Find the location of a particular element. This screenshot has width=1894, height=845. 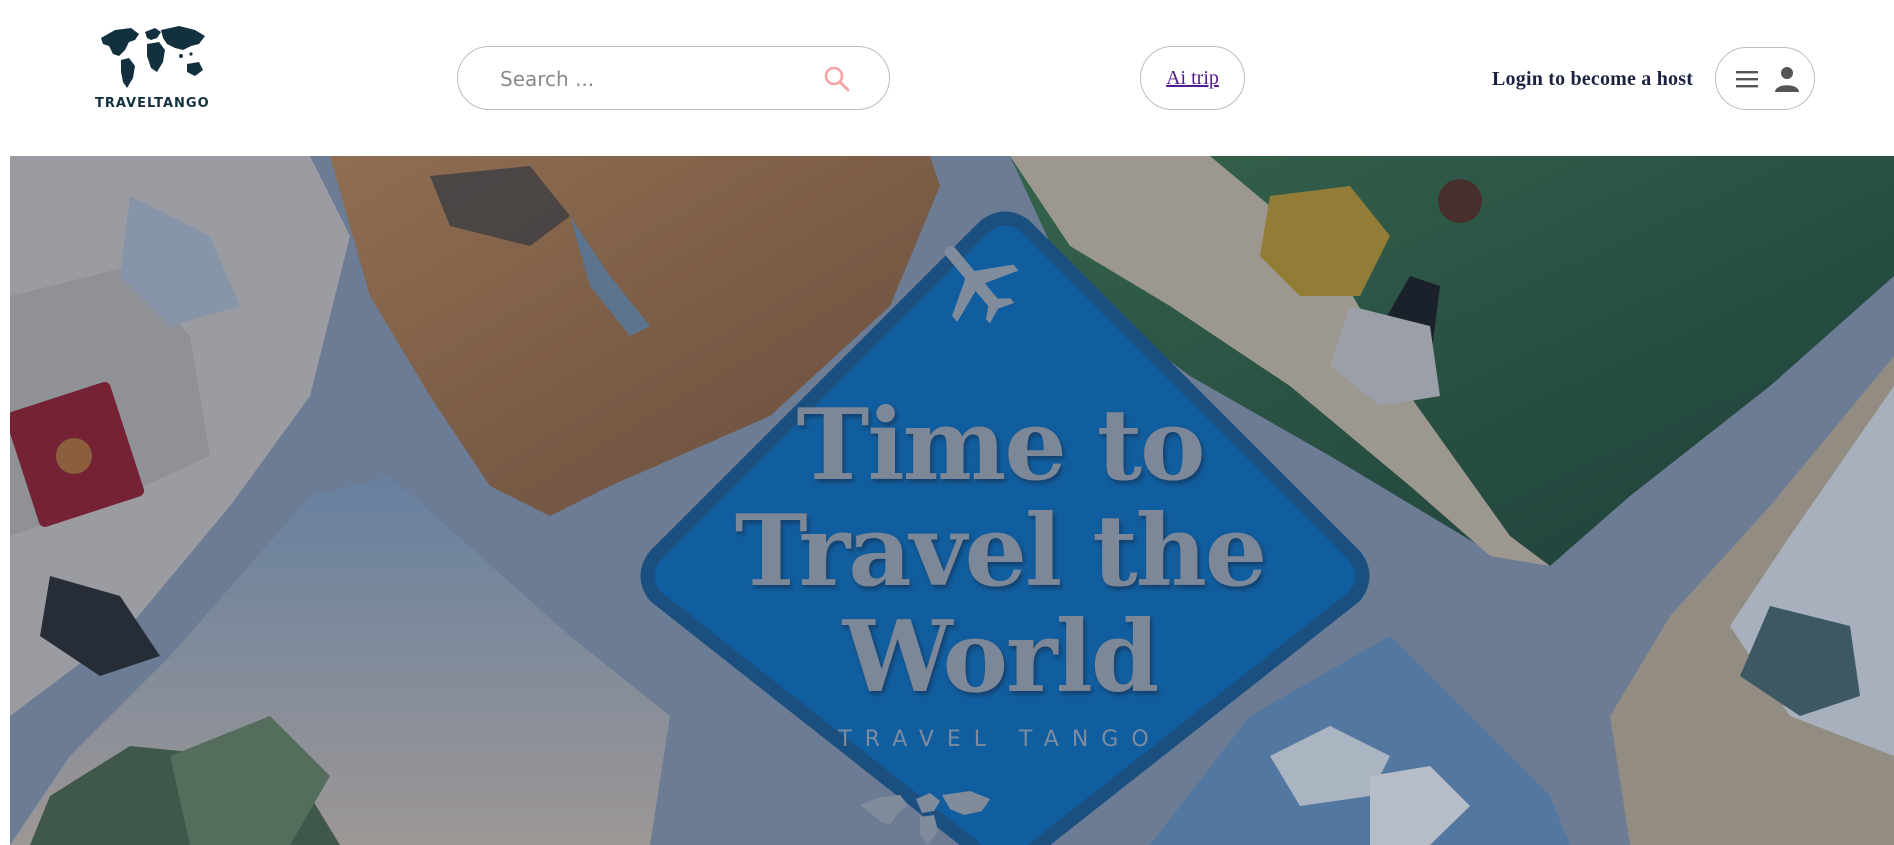

ai-trip-link: Ai trip is located at coordinates (1192, 78).